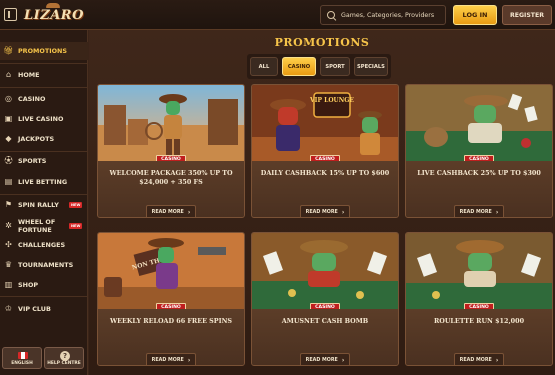 The height and width of the screenshot is (375, 555). I want to click on header: LIZARO LOG IN REGISTER, so click(277, 15).